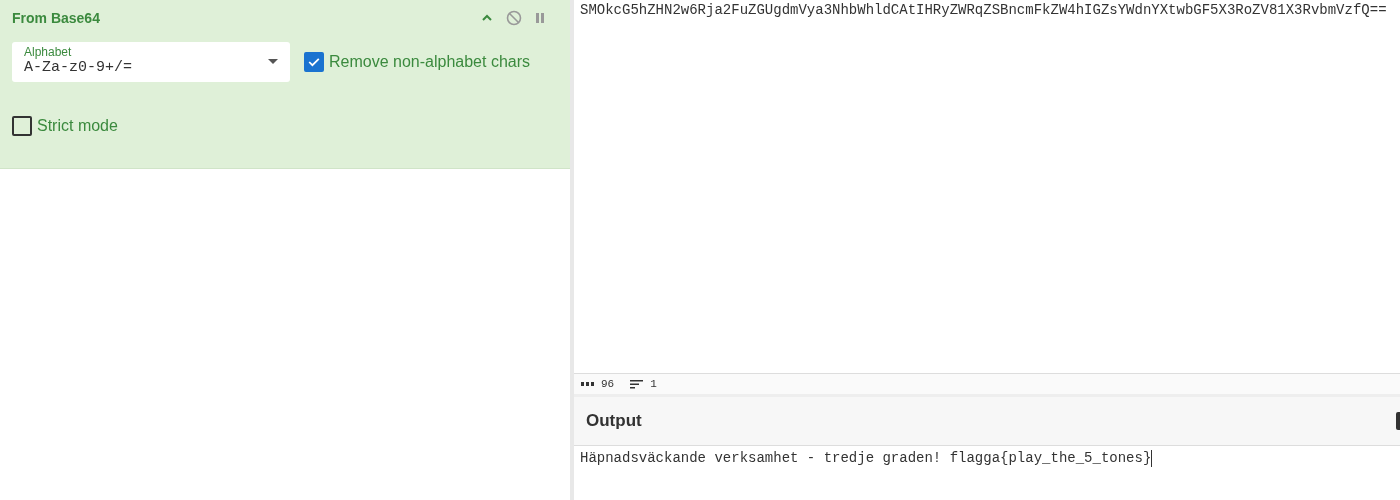 The width and height of the screenshot is (1400, 500). I want to click on checkbox-label: Remove non-alphabet chars, so click(429, 62).